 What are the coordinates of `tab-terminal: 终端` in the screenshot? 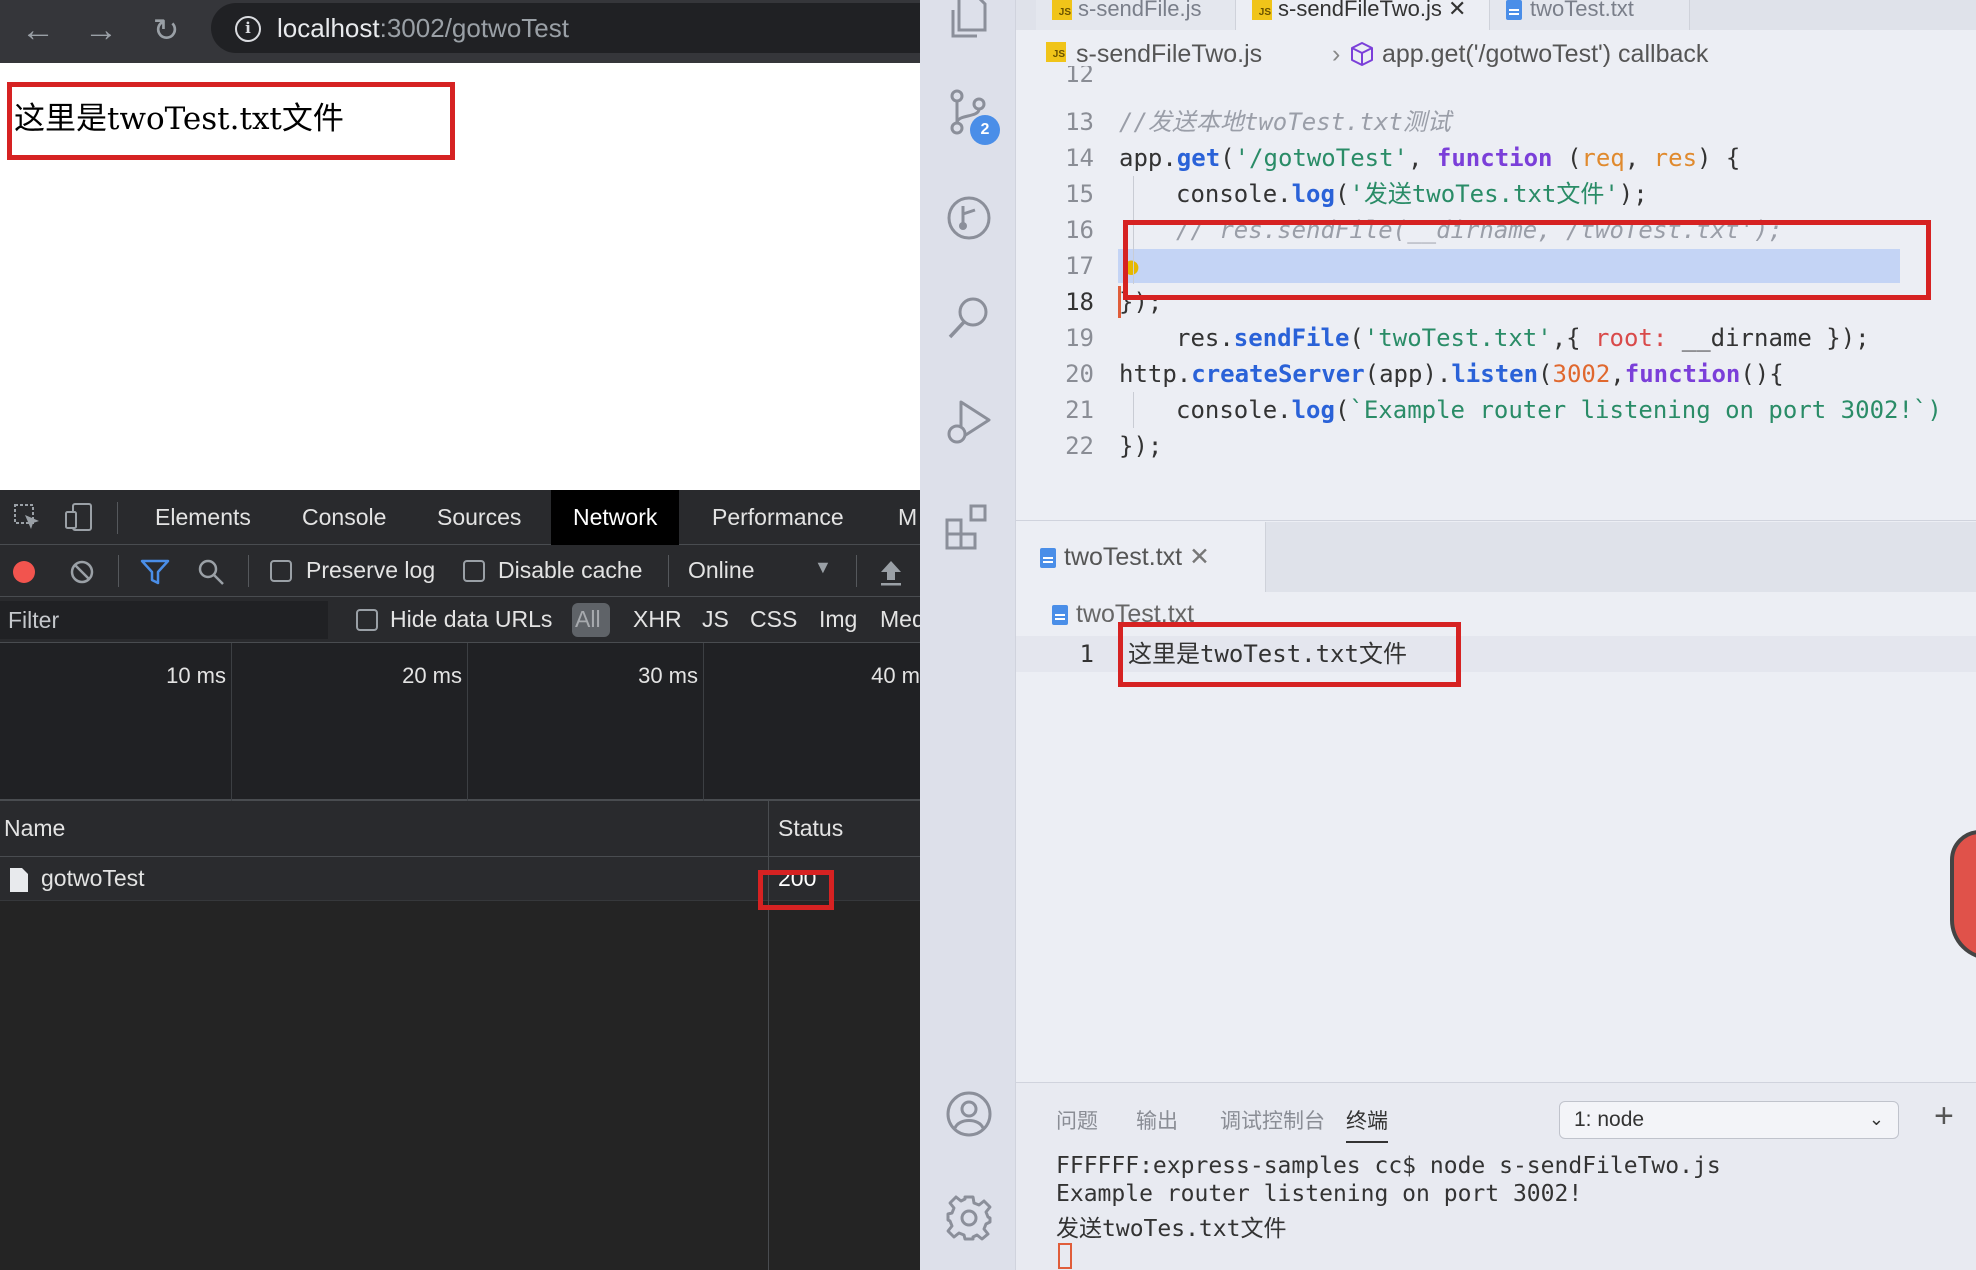 It's located at (1367, 1124).